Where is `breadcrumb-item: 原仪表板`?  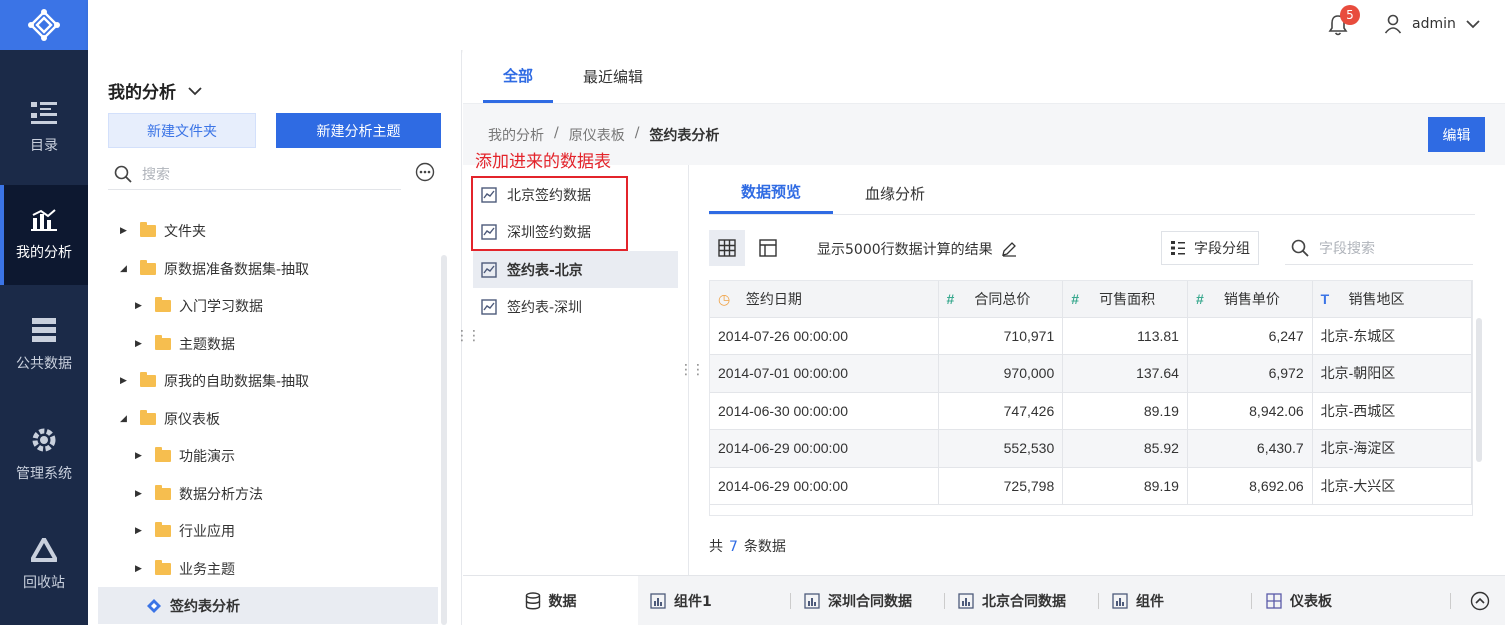
breadcrumb-item: 原仪表板 is located at coordinates (597, 135).